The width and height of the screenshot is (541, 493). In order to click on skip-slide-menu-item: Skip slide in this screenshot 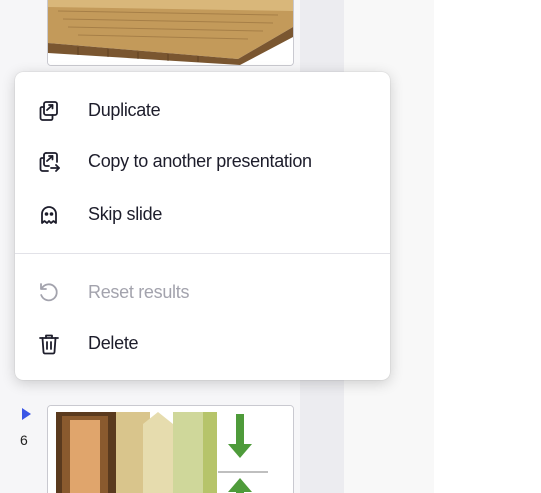, I will do `click(202, 214)`.